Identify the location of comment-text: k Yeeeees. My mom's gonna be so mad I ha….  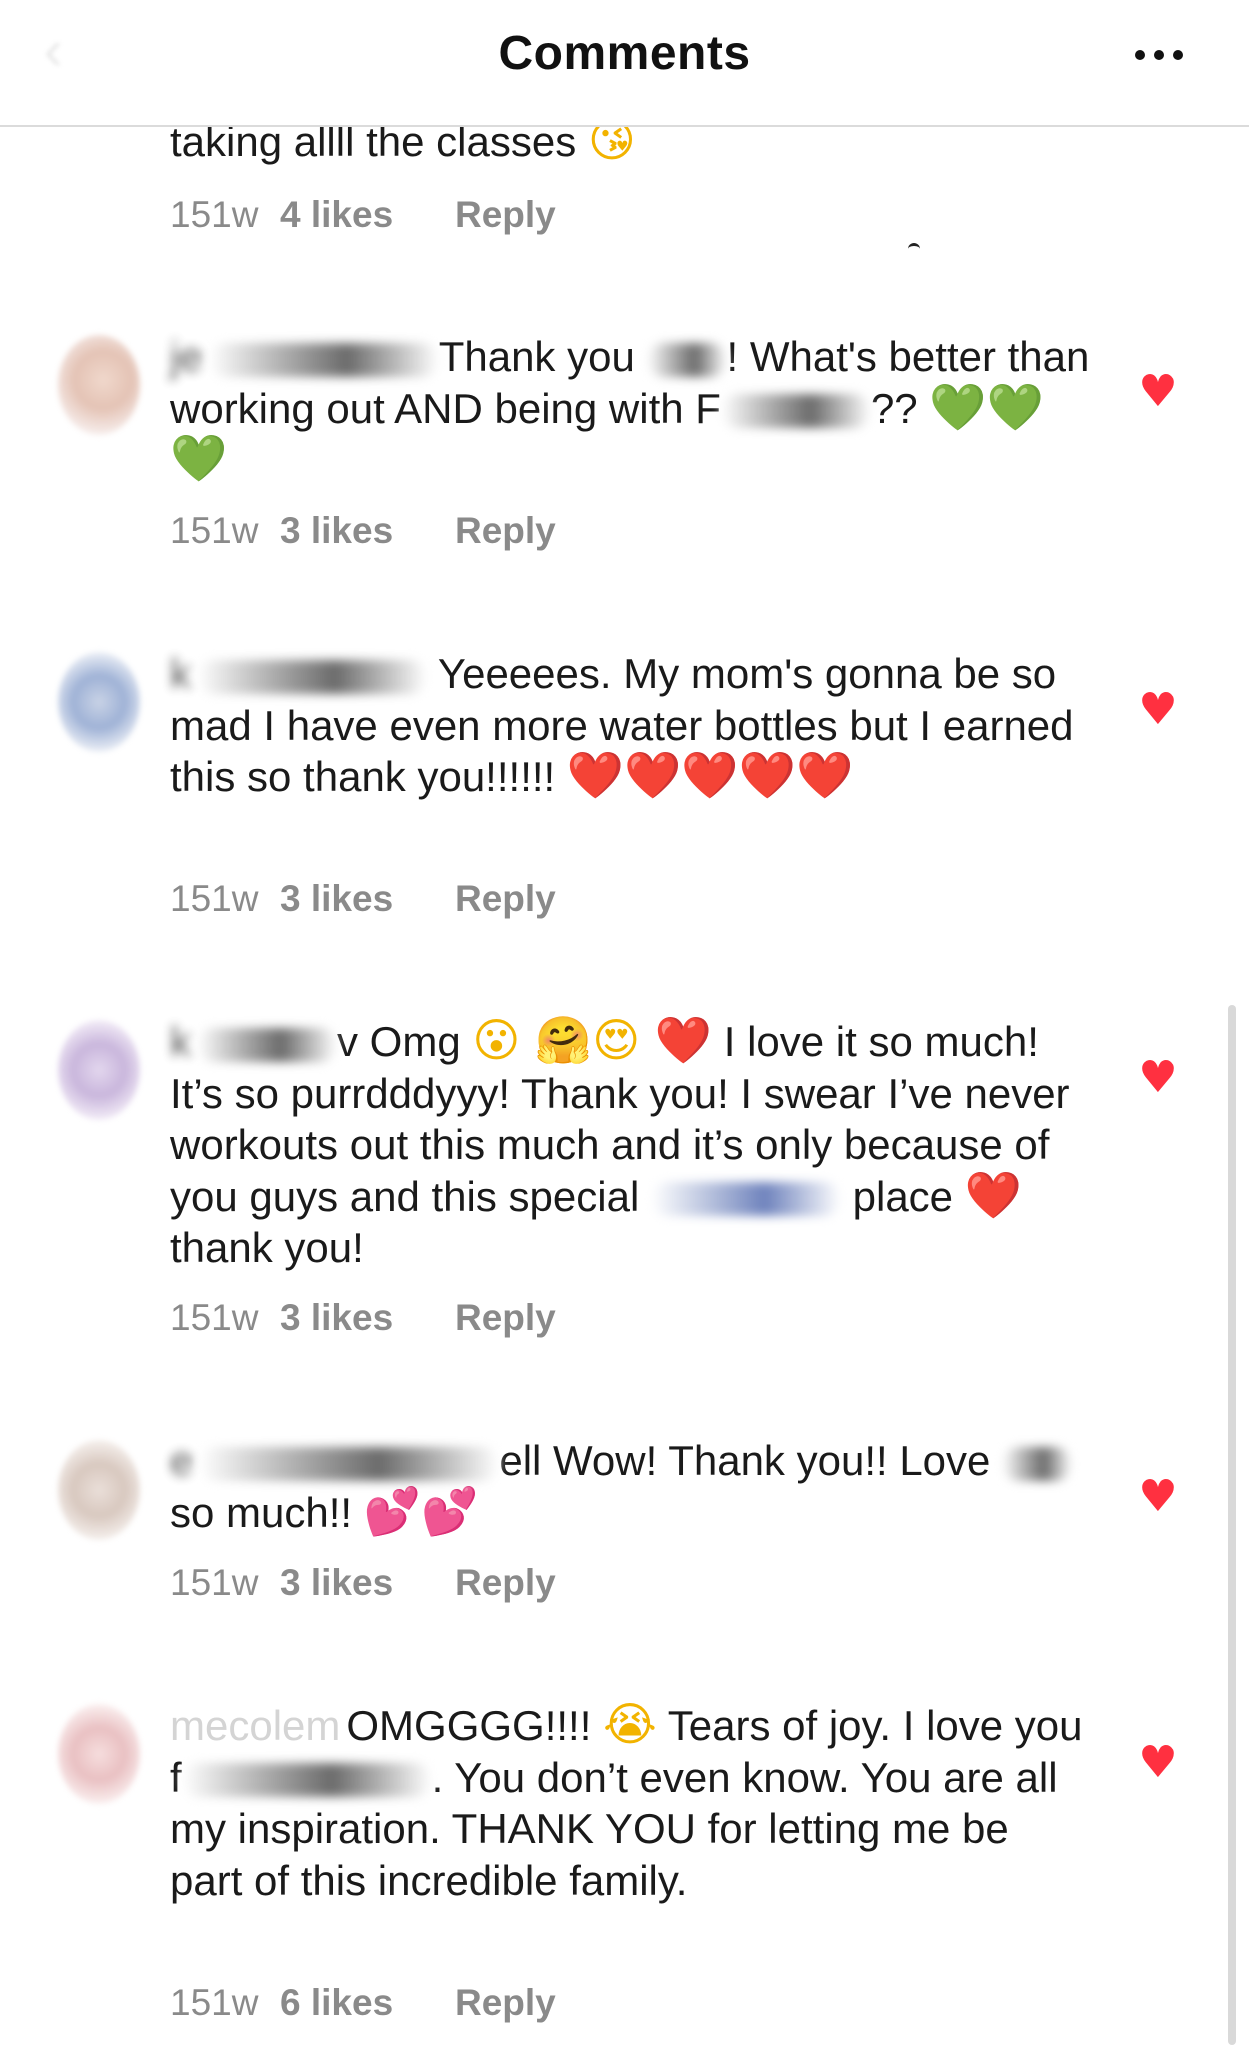
(622, 725).